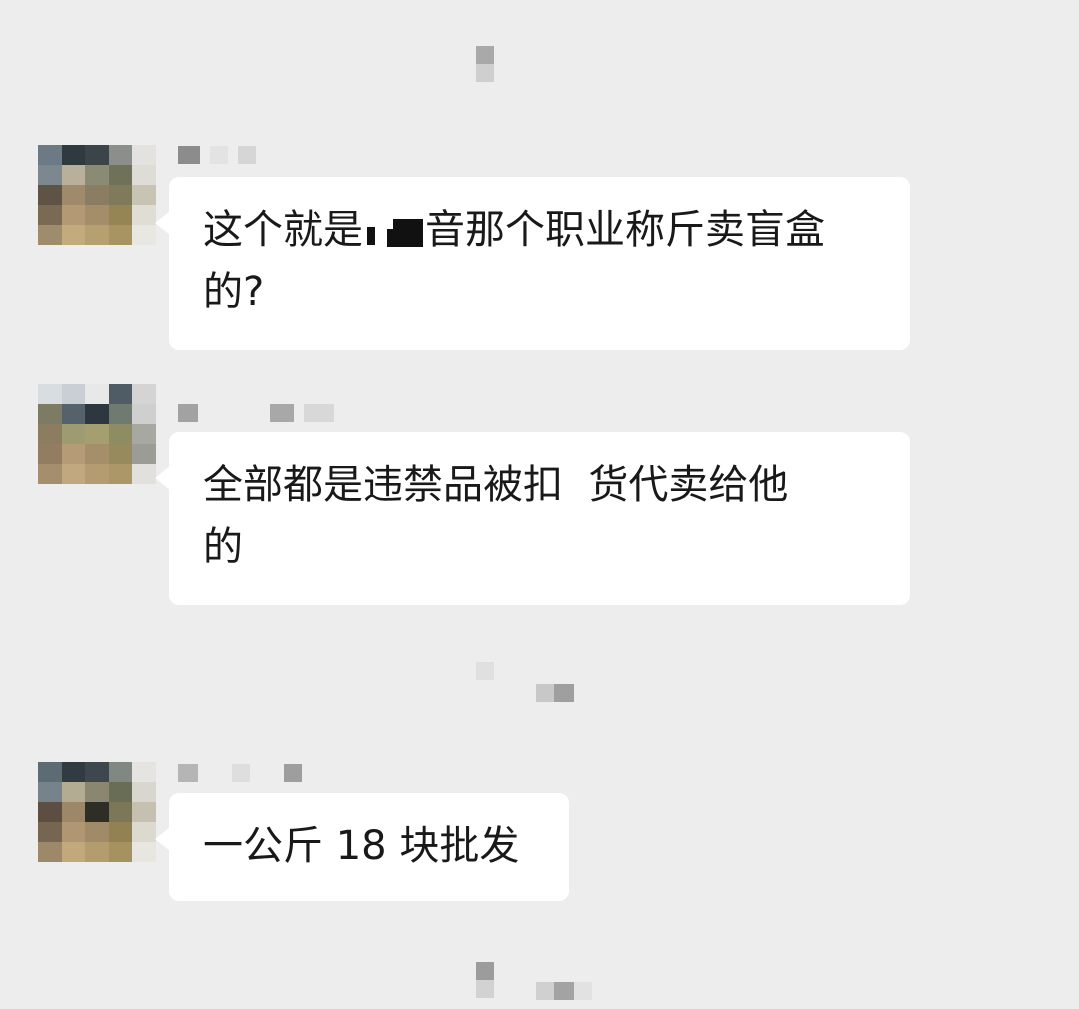 The width and height of the screenshot is (1079, 1009). Describe the element at coordinates (514, 261) in the screenshot. I see `message-text: 这个就是 音那个职业称斤卖盲盒 的?` at that location.